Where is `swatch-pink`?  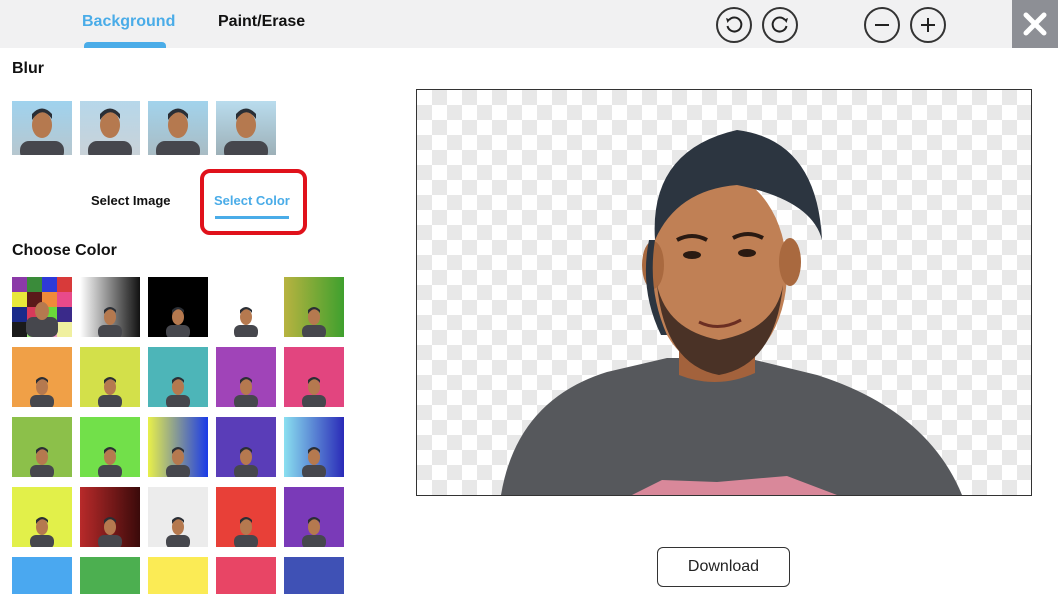
swatch-pink is located at coordinates (314, 377).